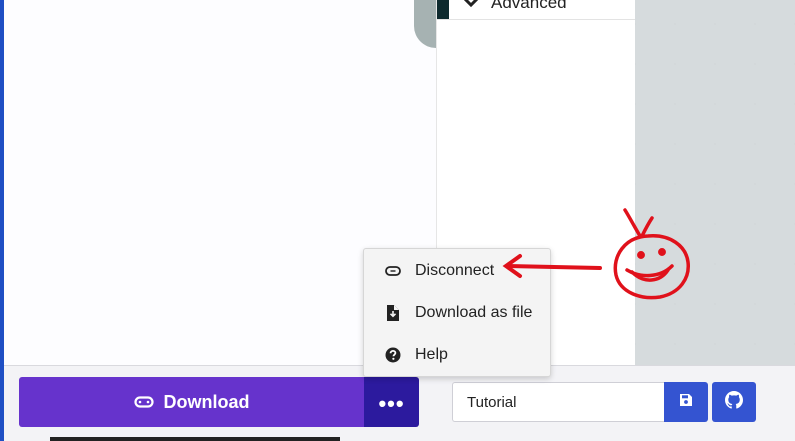 Image resolution: width=795 pixels, height=441 pixels. What do you see at coordinates (393, 355) in the screenshot?
I see `help-circle-icon` at bounding box center [393, 355].